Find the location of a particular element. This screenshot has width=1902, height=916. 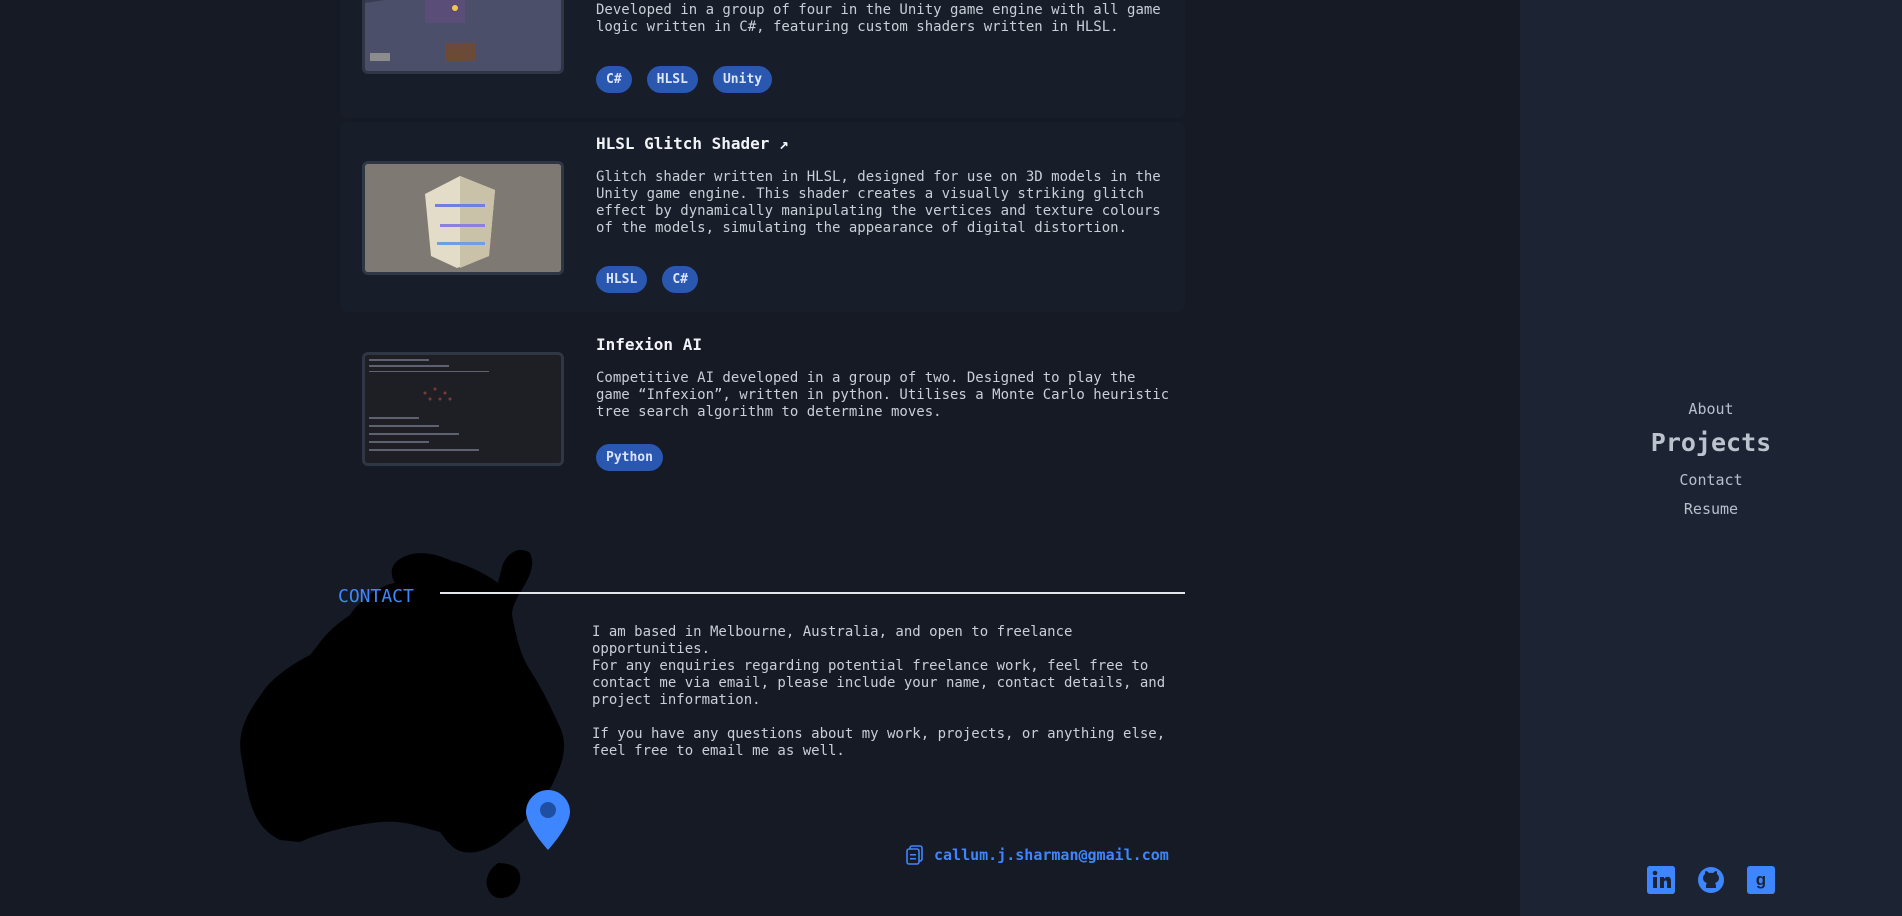

copy-icon is located at coordinates (915, 855).